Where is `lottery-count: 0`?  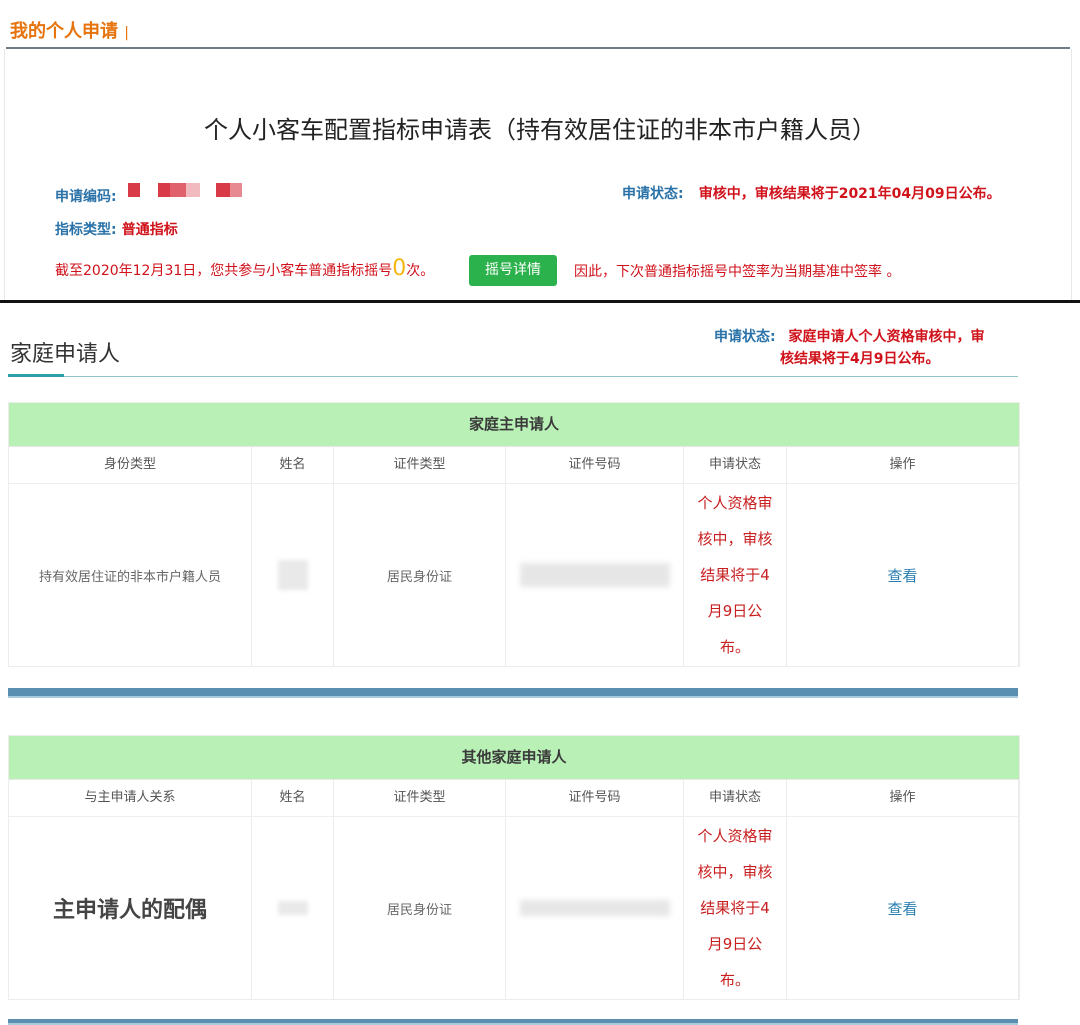
lottery-count: 0 is located at coordinates (399, 268).